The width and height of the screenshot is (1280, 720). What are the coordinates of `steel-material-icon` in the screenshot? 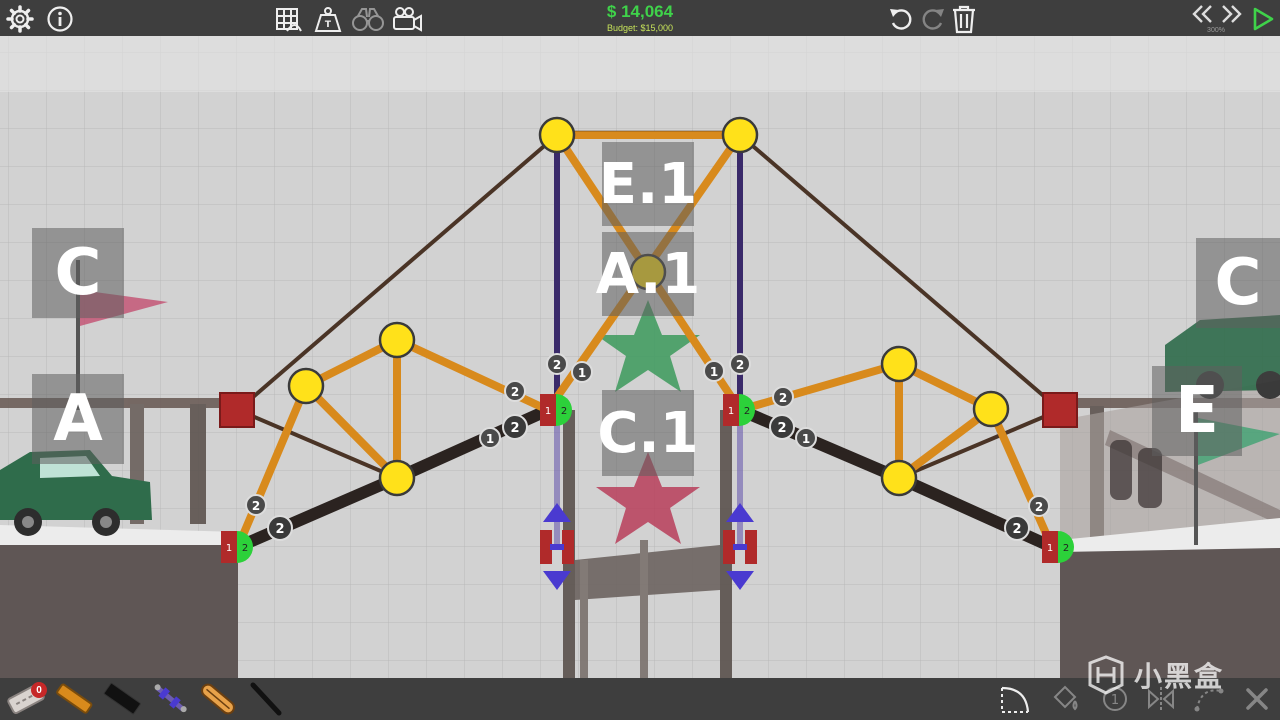 It's located at (122, 699).